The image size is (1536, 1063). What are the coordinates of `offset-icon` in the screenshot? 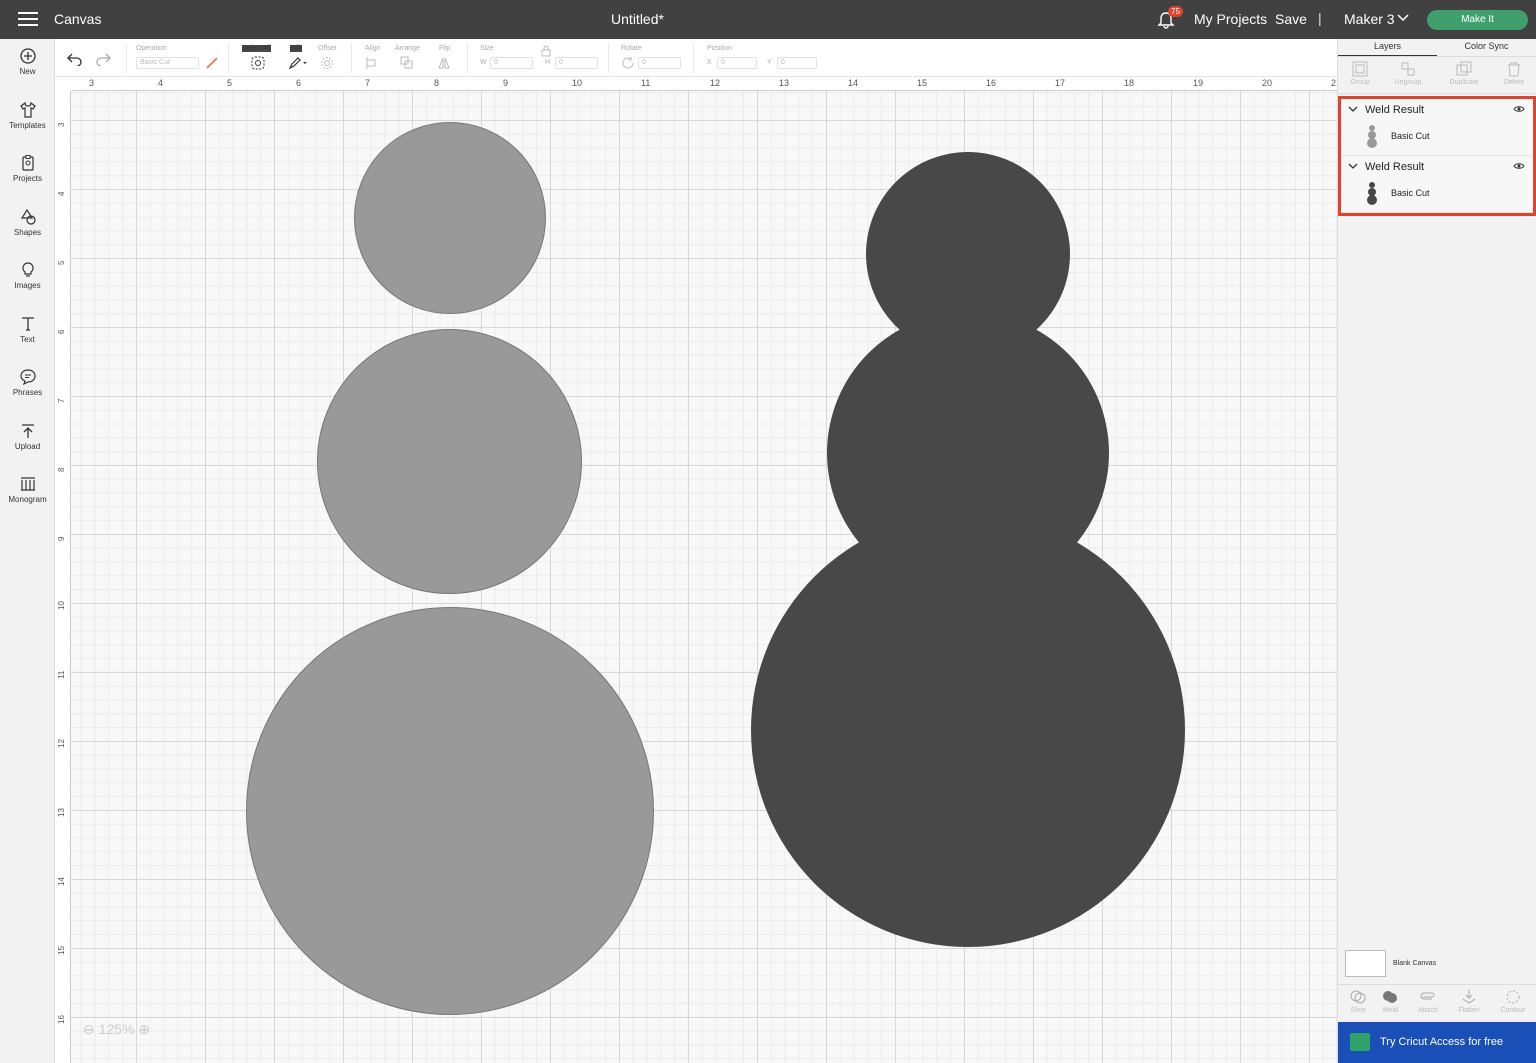 It's located at (330, 63).